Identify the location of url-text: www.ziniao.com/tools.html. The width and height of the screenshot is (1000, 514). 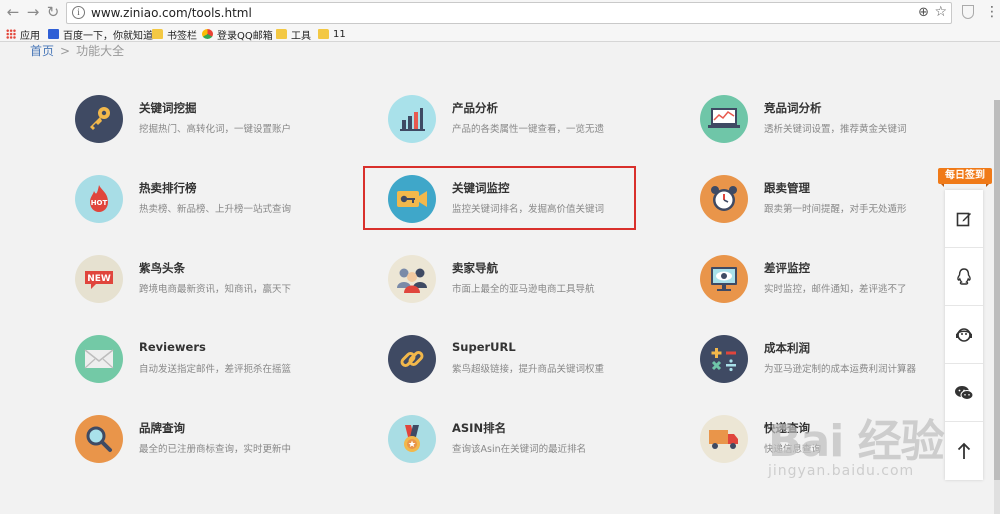
(171, 13).